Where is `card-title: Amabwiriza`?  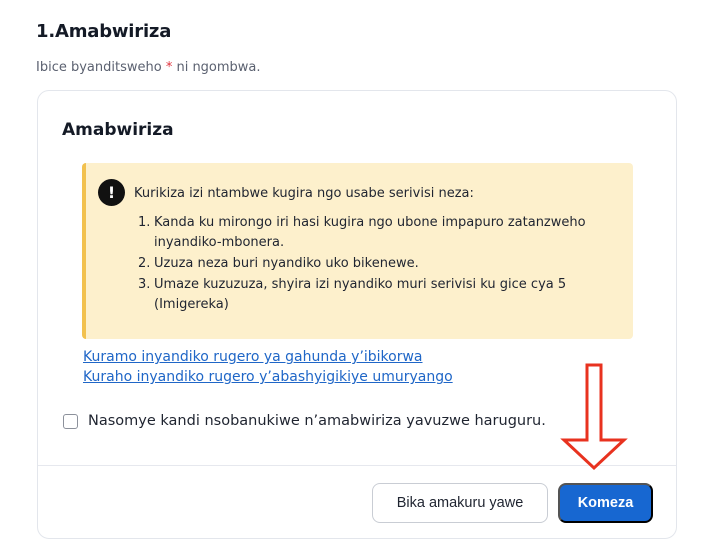
card-title: Amabwiriza is located at coordinates (118, 130).